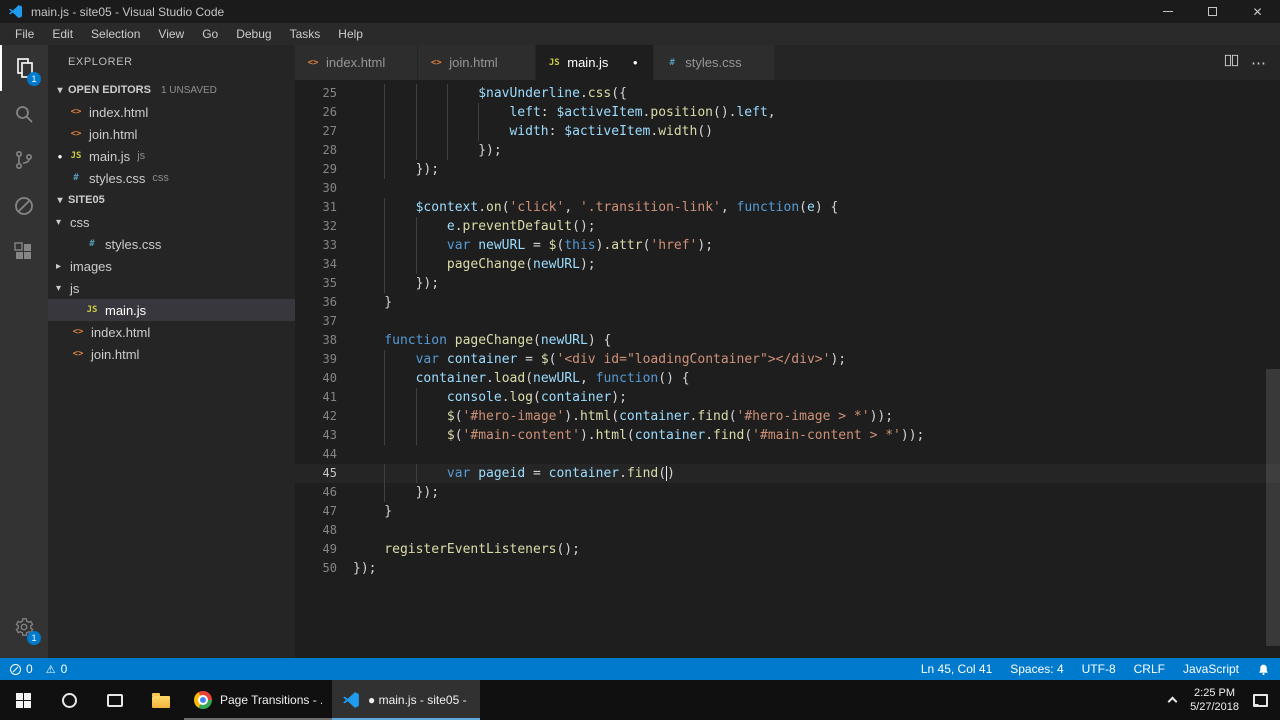 This screenshot has width=1280, height=720. What do you see at coordinates (787, 473) in the screenshot?
I see `code-line-45: 45 var pageid = container.find()` at bounding box center [787, 473].